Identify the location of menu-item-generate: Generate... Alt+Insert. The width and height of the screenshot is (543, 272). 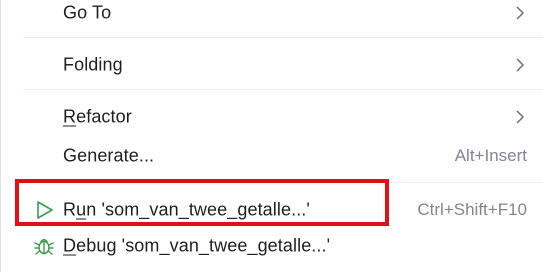
(275, 156).